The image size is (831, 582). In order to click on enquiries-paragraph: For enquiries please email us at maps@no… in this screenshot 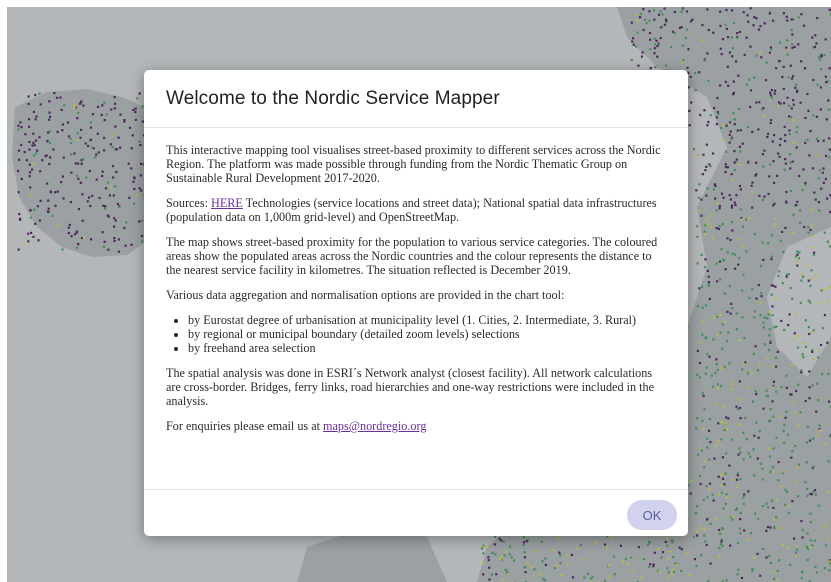, I will do `click(416, 426)`.